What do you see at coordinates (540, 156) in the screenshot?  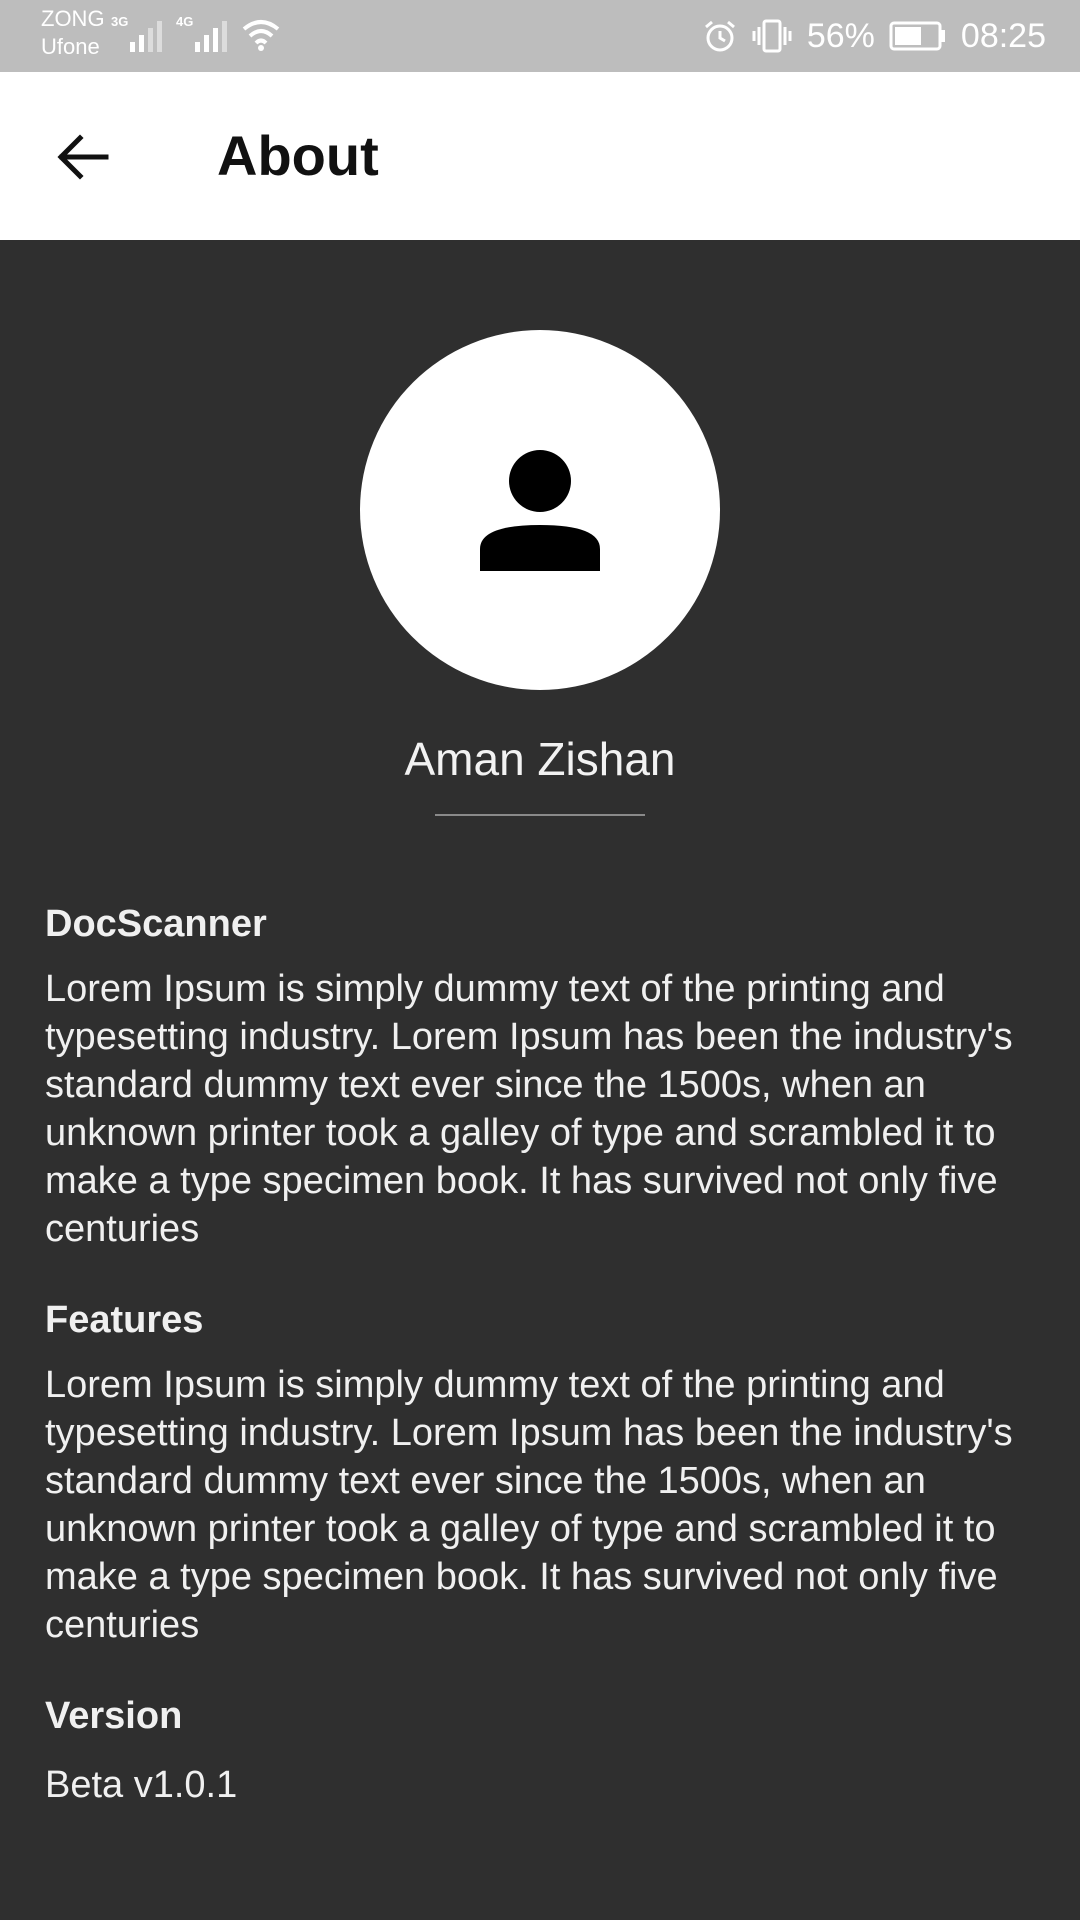 I see `app-bar: About` at bounding box center [540, 156].